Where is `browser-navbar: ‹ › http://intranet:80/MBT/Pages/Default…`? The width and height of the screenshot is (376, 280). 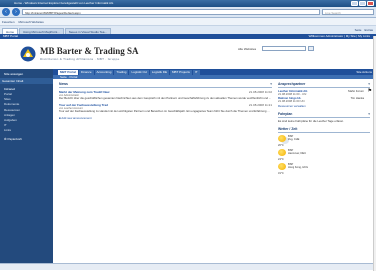 browser-navbar: ‹ › http://intranet:80/MBT/Pages/Default… is located at coordinates (188, 12).